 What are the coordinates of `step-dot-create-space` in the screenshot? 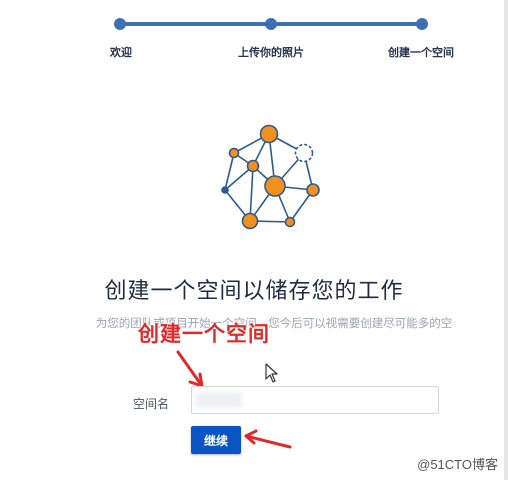 It's located at (422, 24).